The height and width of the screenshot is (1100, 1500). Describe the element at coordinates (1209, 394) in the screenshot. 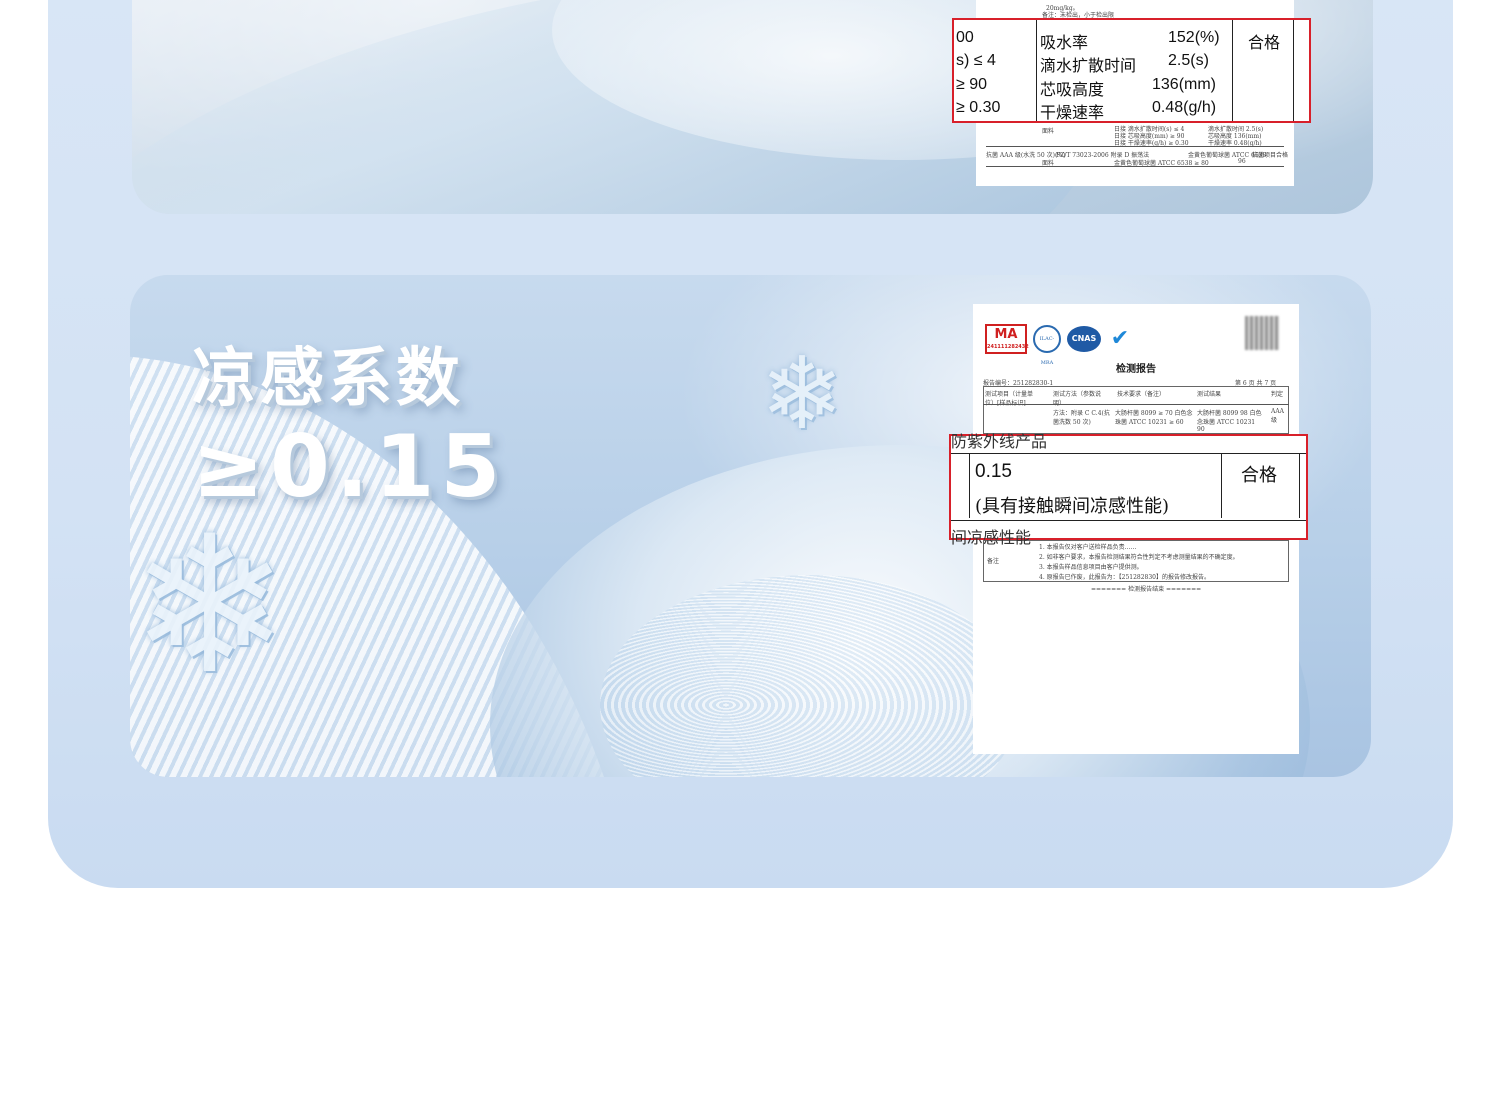

I see `table-header: 测试结果` at that location.